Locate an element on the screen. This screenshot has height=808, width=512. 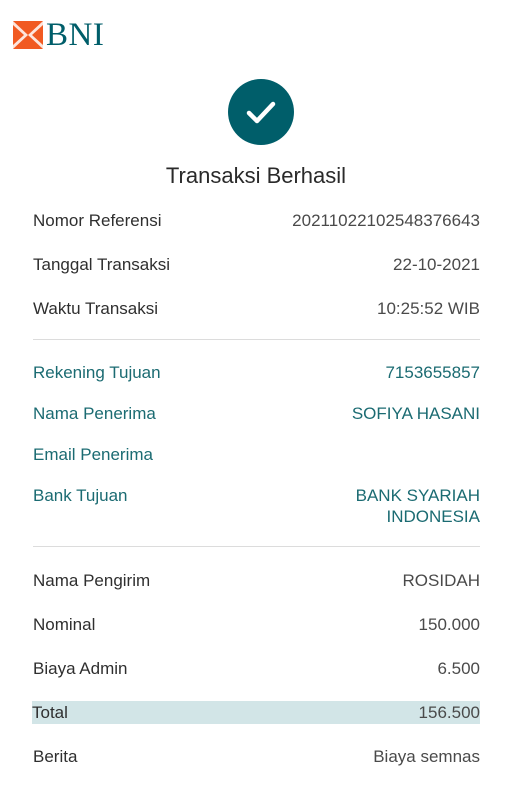
bni-logo-mark-icon is located at coordinates (28, 35).